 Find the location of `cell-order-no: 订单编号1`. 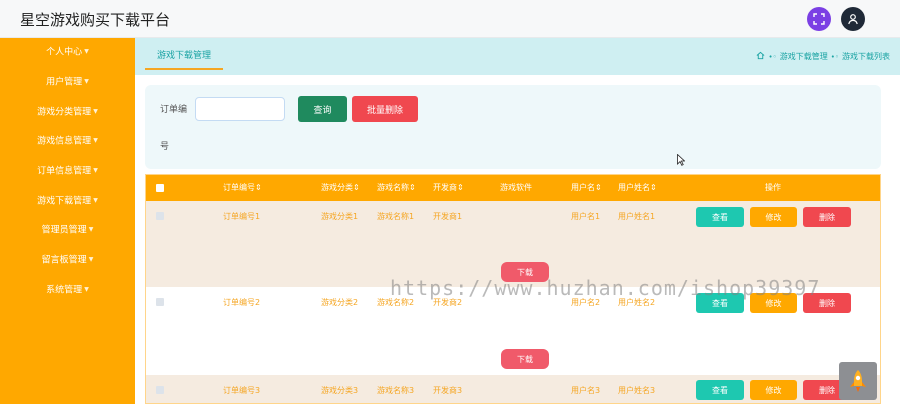

cell-order-no: 订单编号1 is located at coordinates (242, 216).